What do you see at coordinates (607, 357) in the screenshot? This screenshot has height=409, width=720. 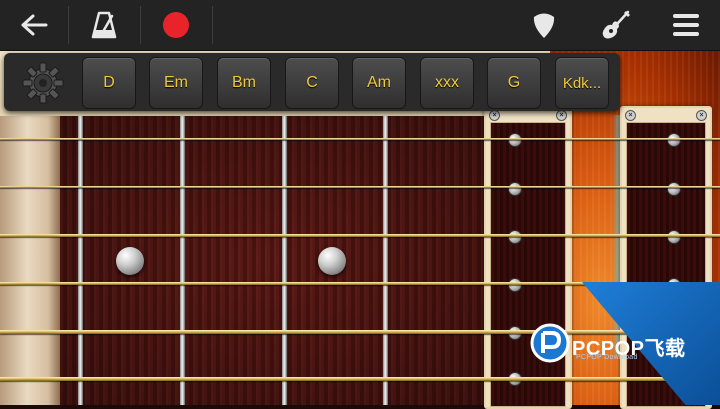 I see `watermark-sub: PCPOP Download` at bounding box center [607, 357].